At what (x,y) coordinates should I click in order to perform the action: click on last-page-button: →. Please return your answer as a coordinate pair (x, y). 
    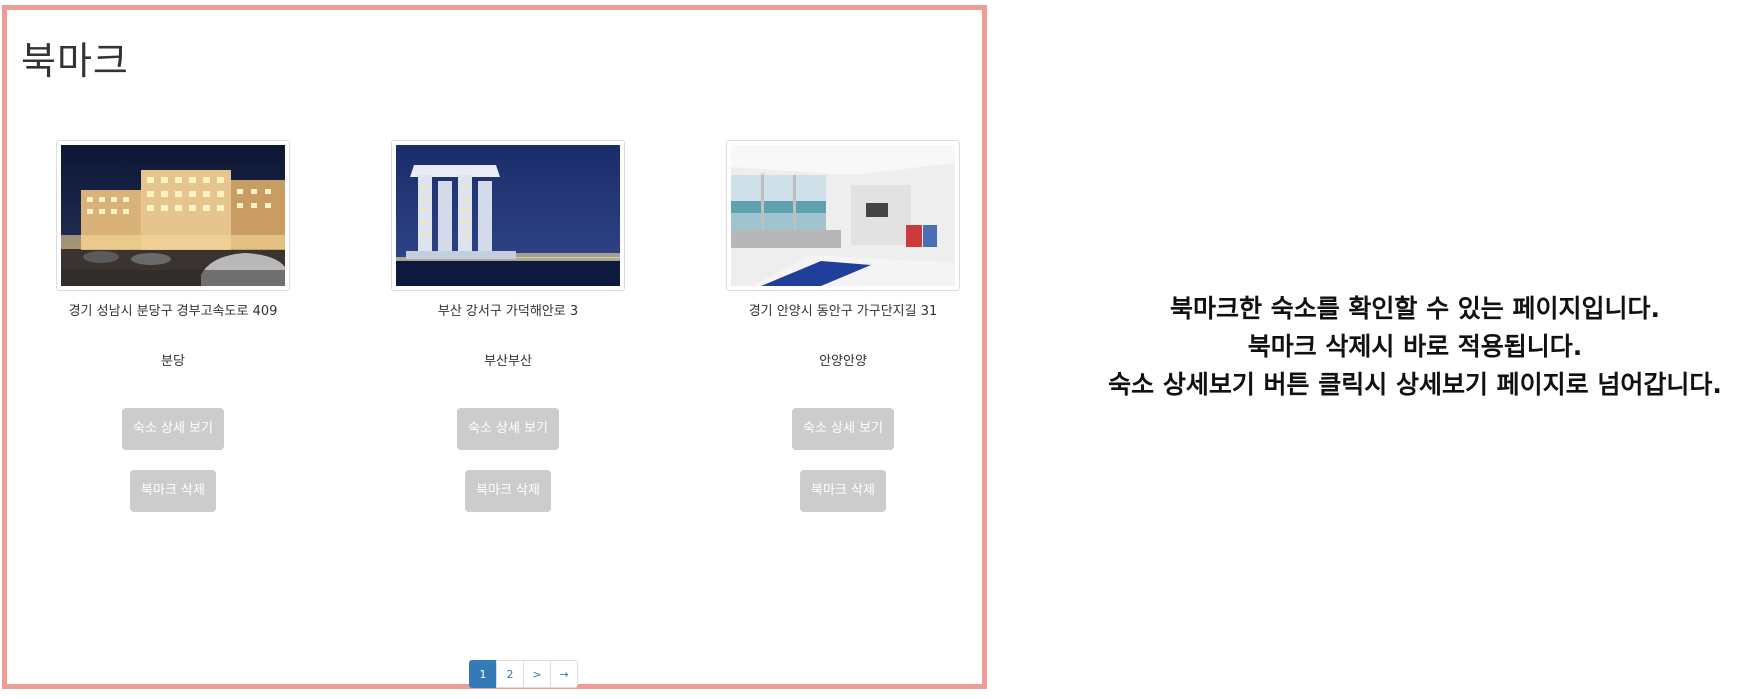
    Looking at the image, I should click on (564, 674).